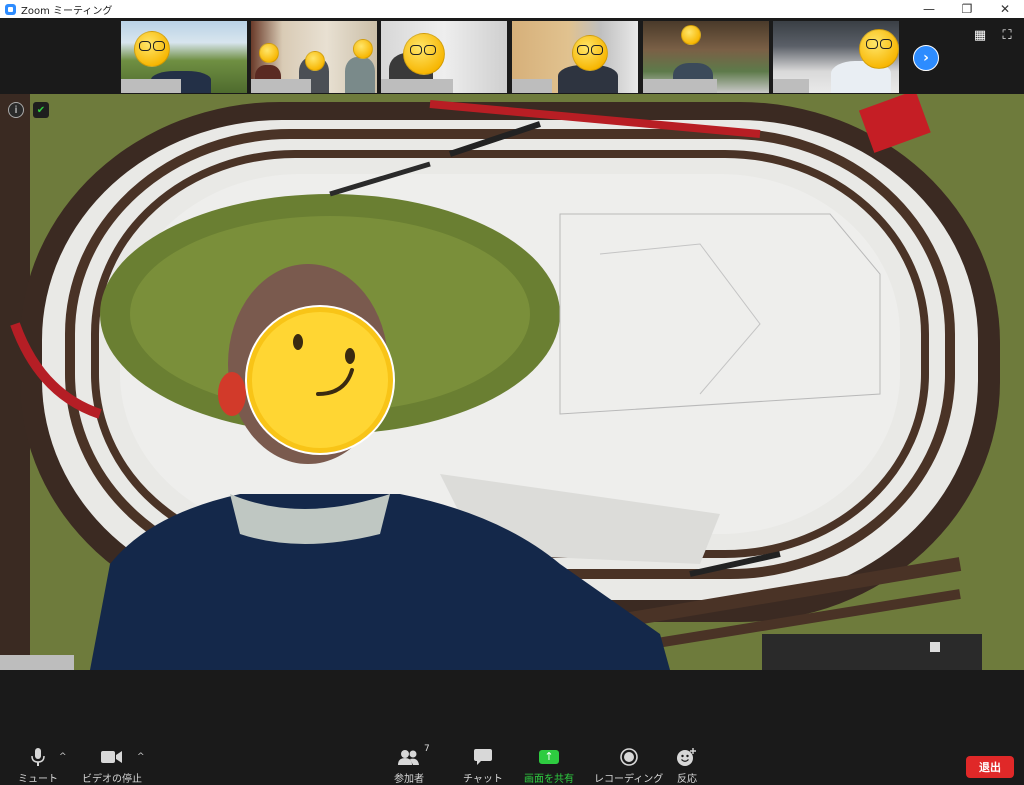 The width and height of the screenshot is (1024, 785). Describe the element at coordinates (926, 58) in the screenshot. I see `next-page-button: ›` at that location.